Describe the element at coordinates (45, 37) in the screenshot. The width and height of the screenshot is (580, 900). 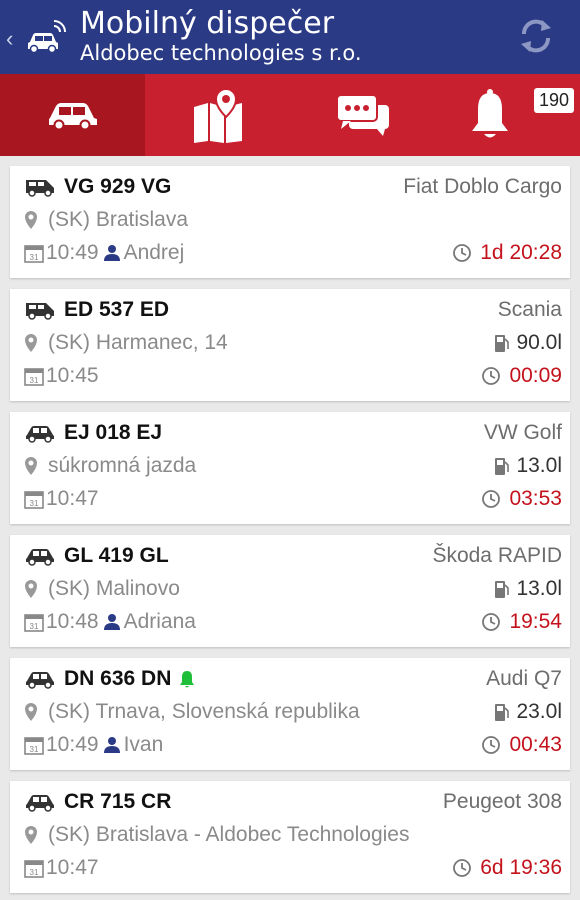
I see `car-signal-icon` at that location.